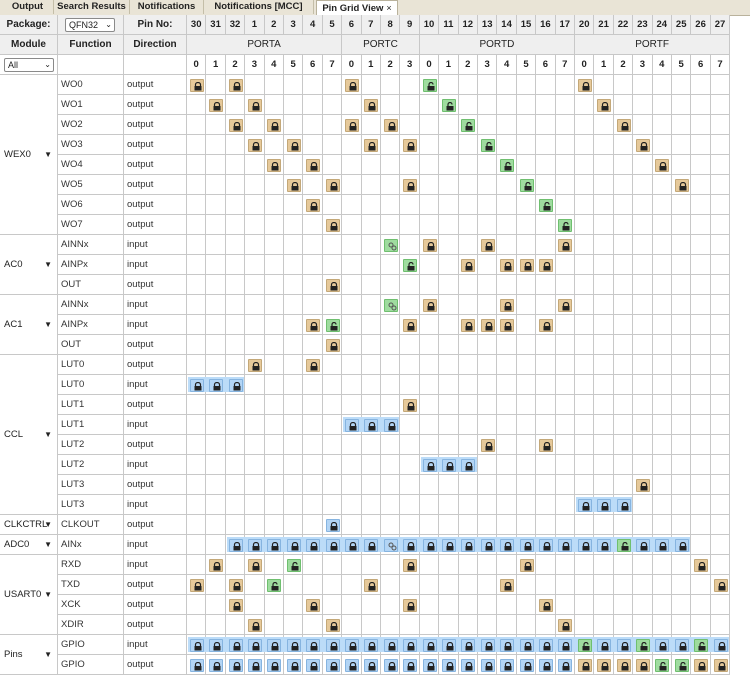 The image size is (750, 679). What do you see at coordinates (357, 8) in the screenshot?
I see `tab-pin-grid-view: Pin Grid View ×` at bounding box center [357, 8].